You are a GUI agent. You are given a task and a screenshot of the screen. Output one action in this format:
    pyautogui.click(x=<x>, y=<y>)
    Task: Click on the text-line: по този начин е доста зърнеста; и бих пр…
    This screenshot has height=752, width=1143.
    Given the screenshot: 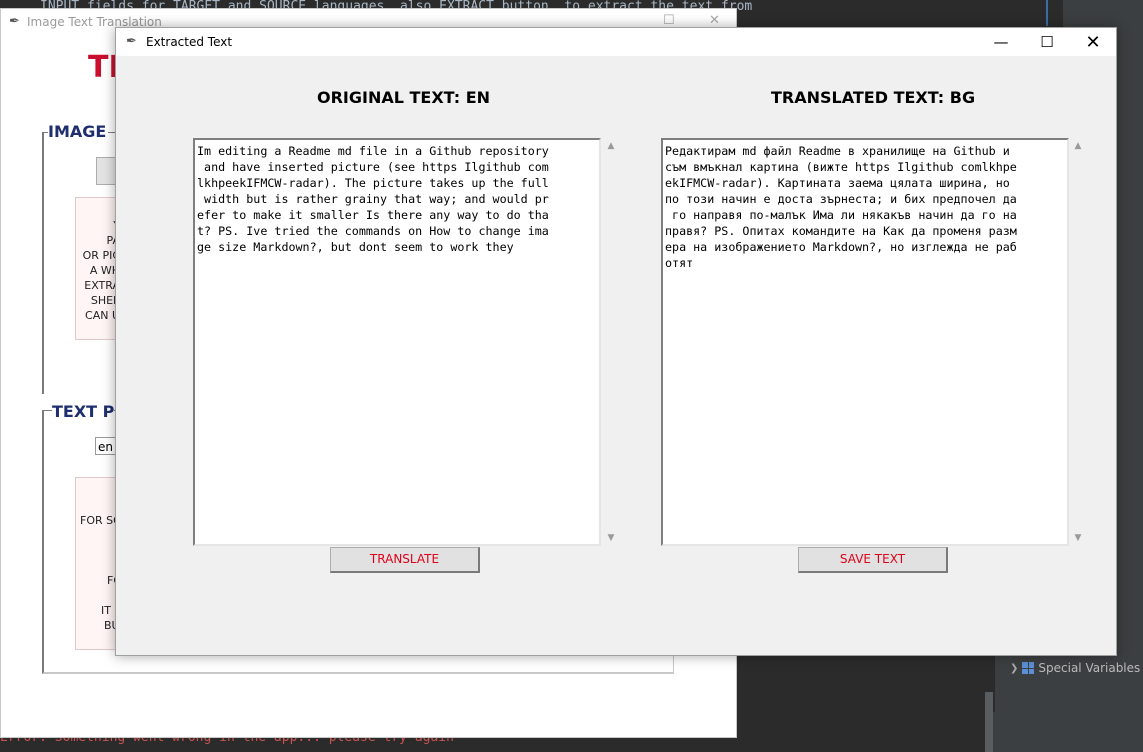 What is the action you would take?
    pyautogui.click(x=841, y=199)
    